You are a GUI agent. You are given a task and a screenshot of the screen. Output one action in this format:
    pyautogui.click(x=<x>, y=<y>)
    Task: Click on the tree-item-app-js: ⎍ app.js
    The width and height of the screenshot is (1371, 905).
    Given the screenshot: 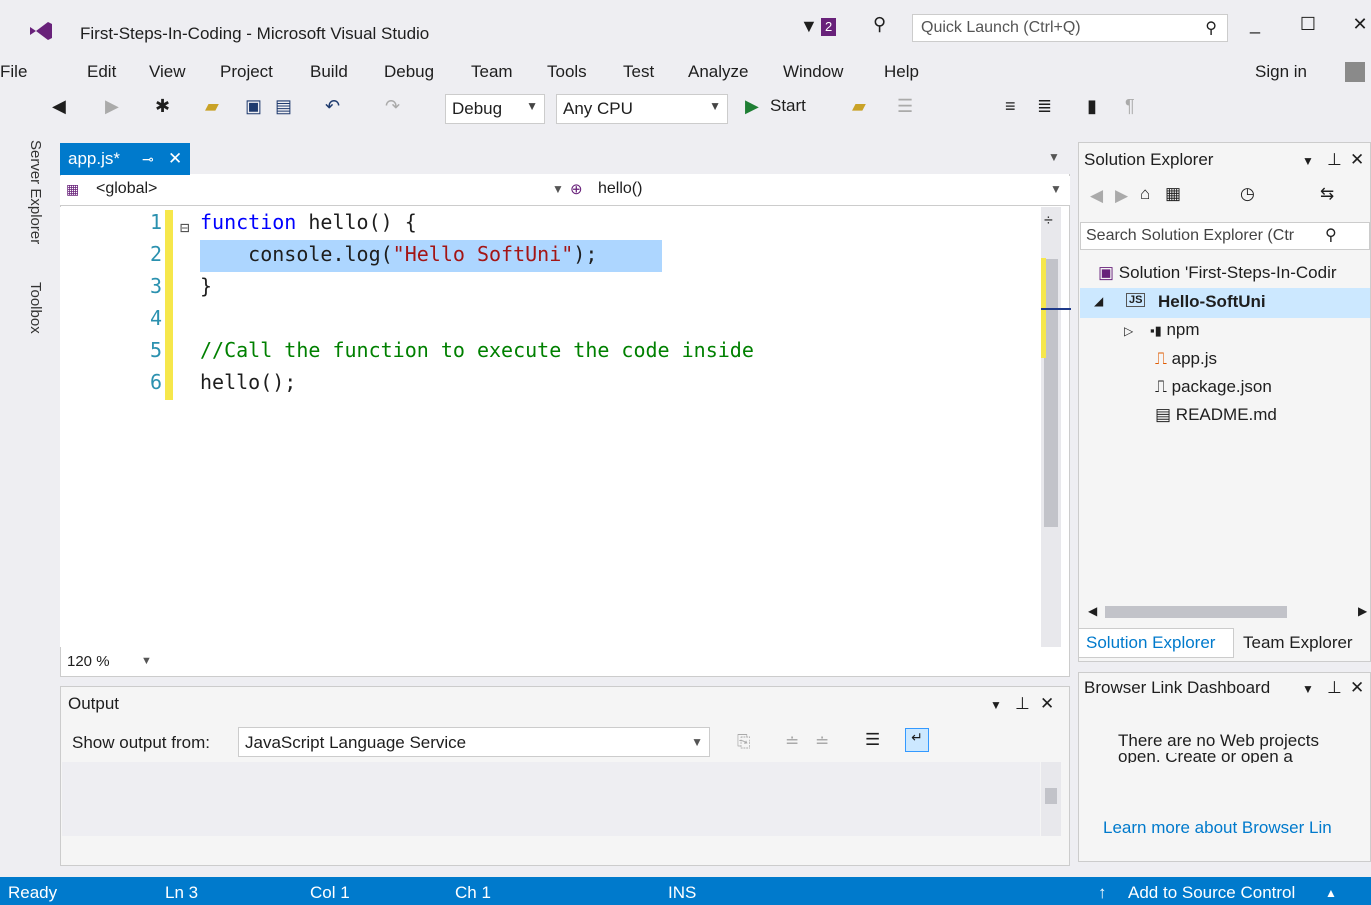 What is the action you would take?
    pyautogui.click(x=1186, y=359)
    